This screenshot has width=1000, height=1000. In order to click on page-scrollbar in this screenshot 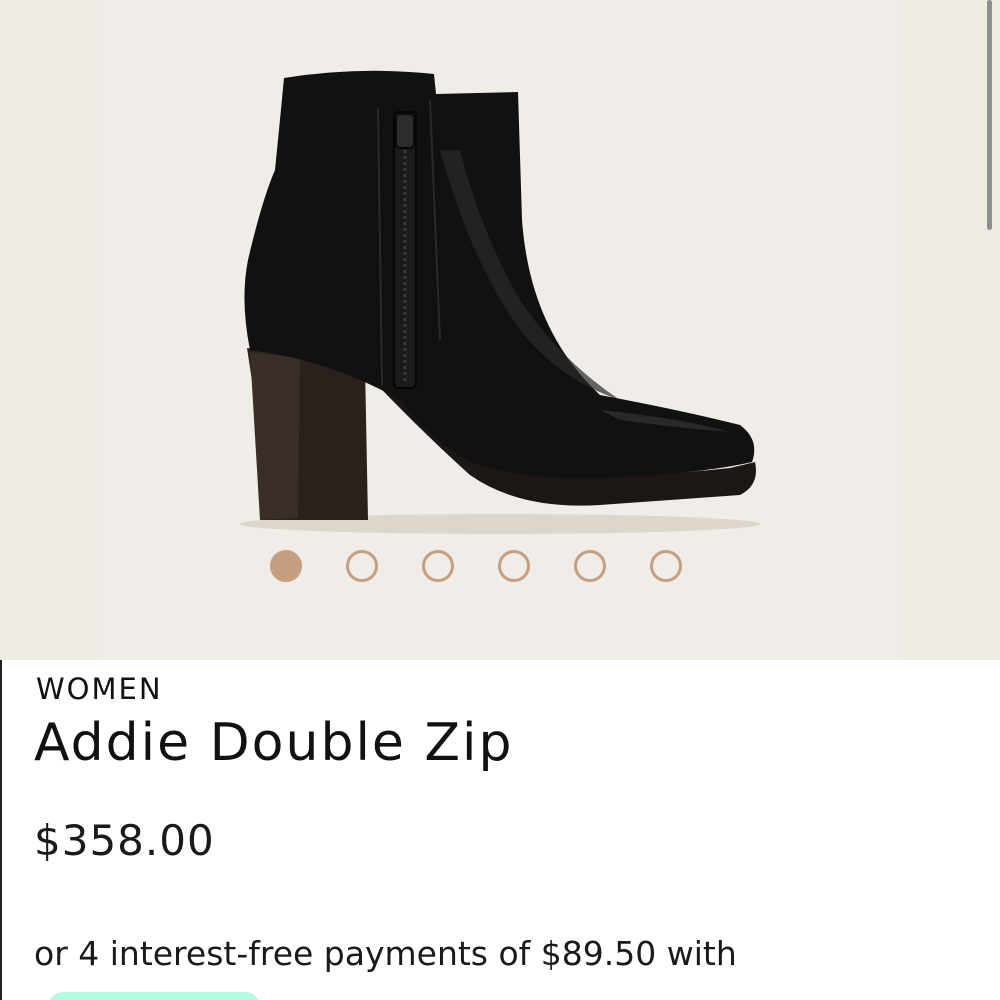, I will do `click(989, 115)`.